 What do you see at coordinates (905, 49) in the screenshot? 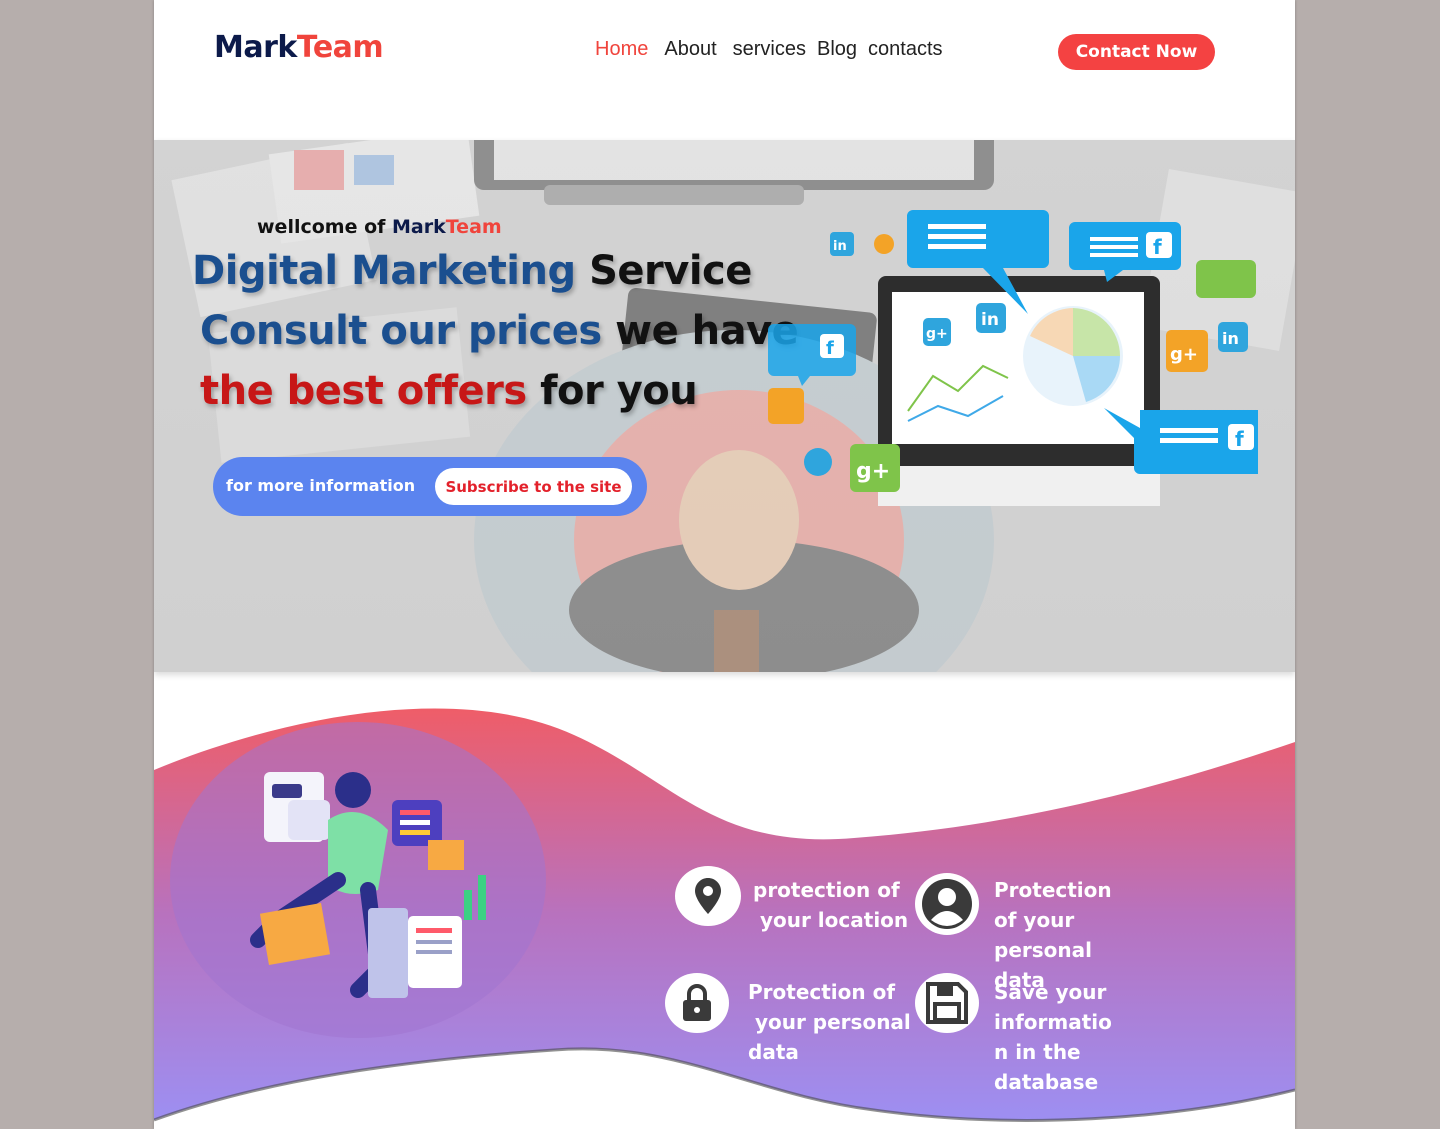
I see `nav-contacts: contacts` at bounding box center [905, 49].